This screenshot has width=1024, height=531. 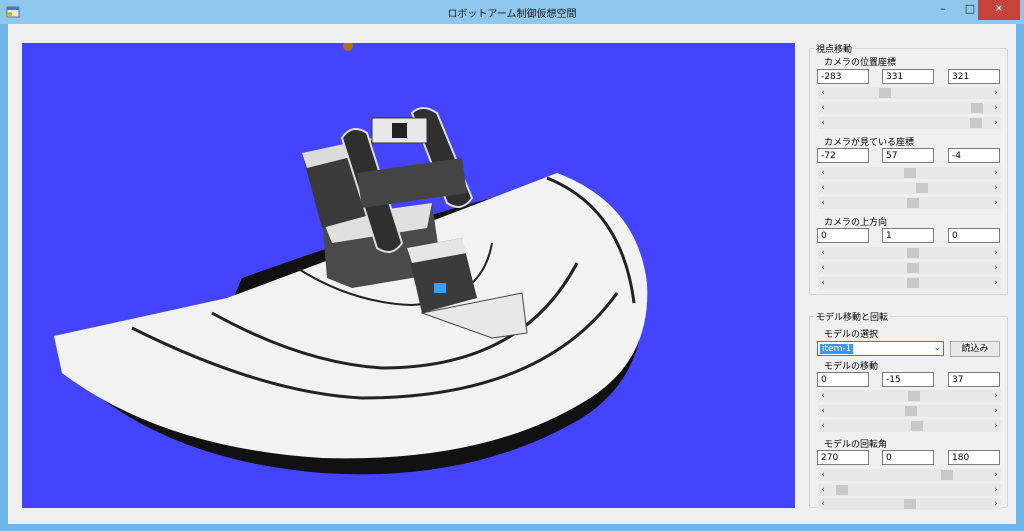 What do you see at coordinates (869, 143) in the screenshot?
I see `camera-target-label: カメラが見ている座標` at bounding box center [869, 143].